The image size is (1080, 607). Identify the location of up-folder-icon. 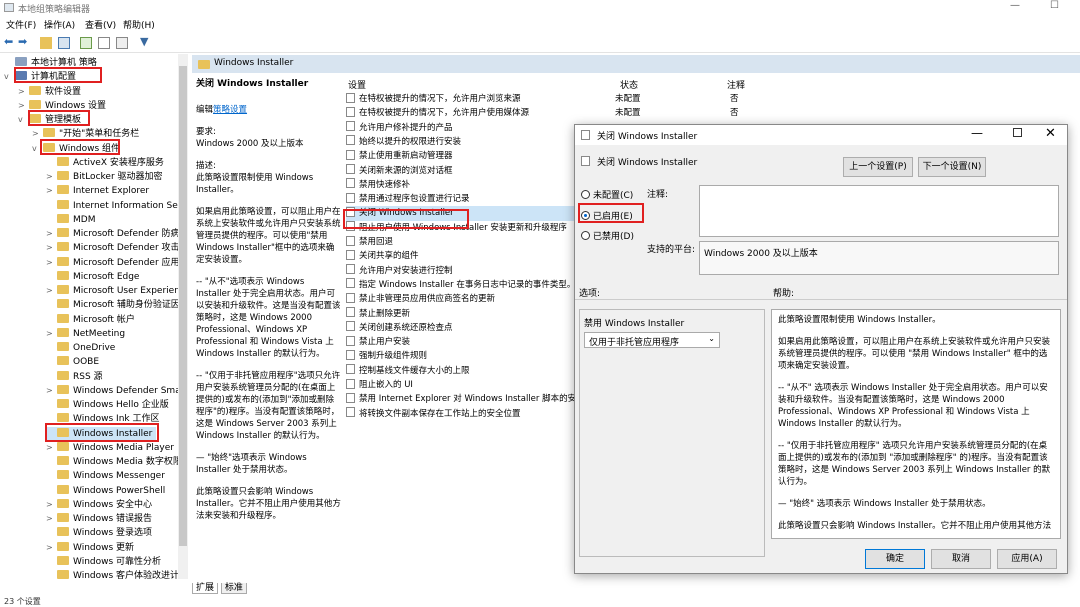
(46, 43).